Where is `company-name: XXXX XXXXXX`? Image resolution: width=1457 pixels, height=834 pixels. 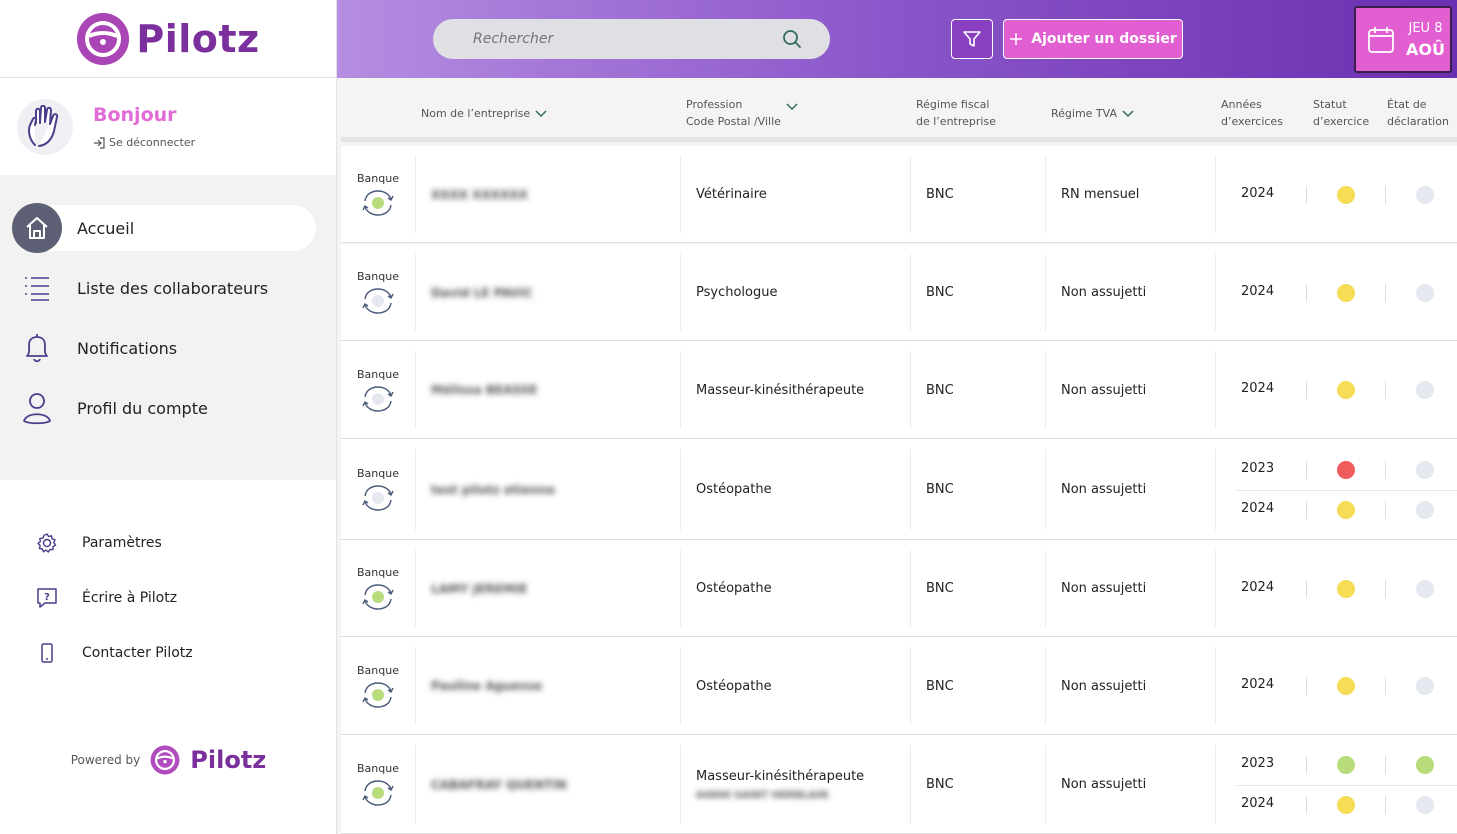 company-name: XXXX XXXXXX is located at coordinates (479, 194).